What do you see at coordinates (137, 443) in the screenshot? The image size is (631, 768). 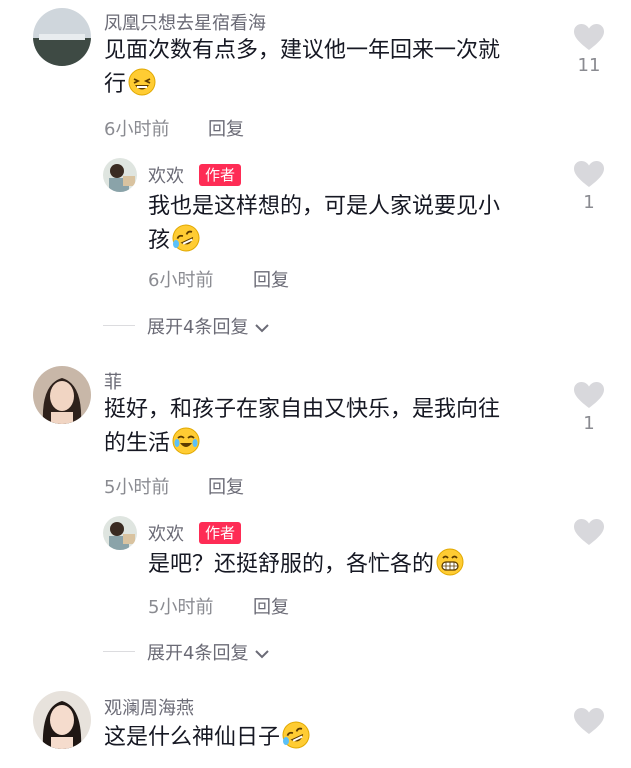 I see `comment-text-line: 的生活` at bounding box center [137, 443].